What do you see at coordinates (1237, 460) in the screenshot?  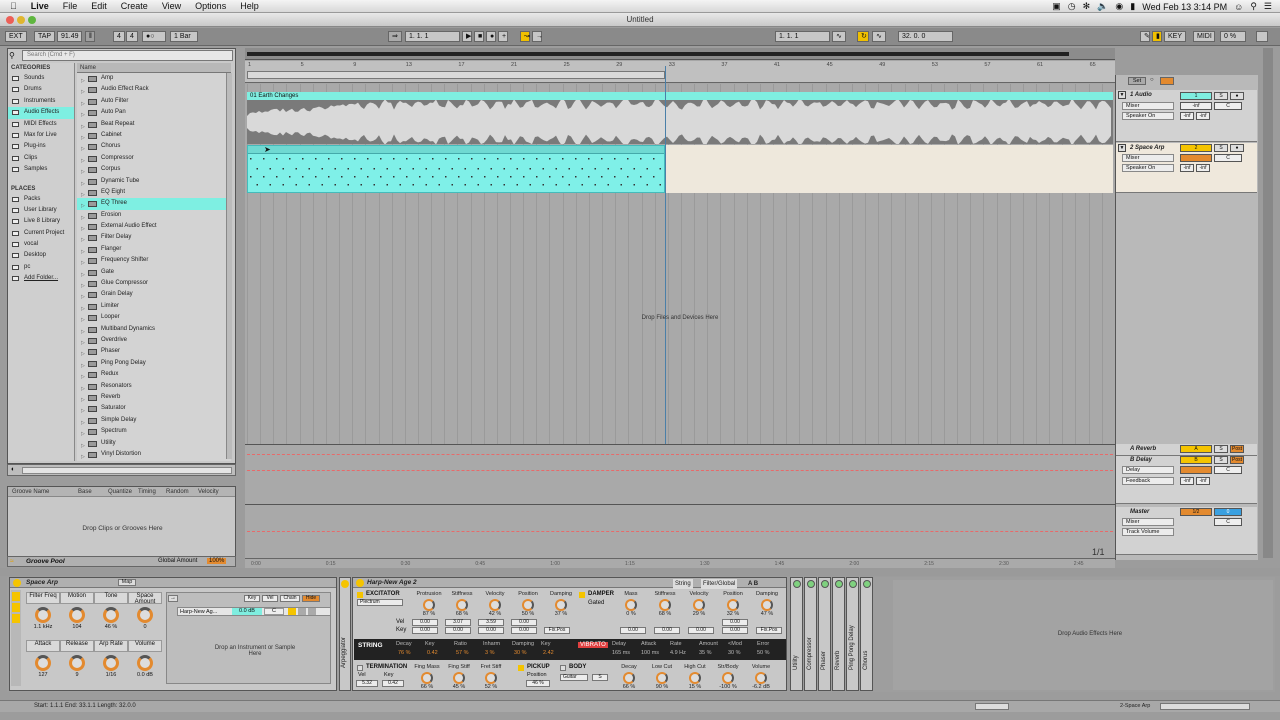 I see `post-button-b: Post` at bounding box center [1237, 460].